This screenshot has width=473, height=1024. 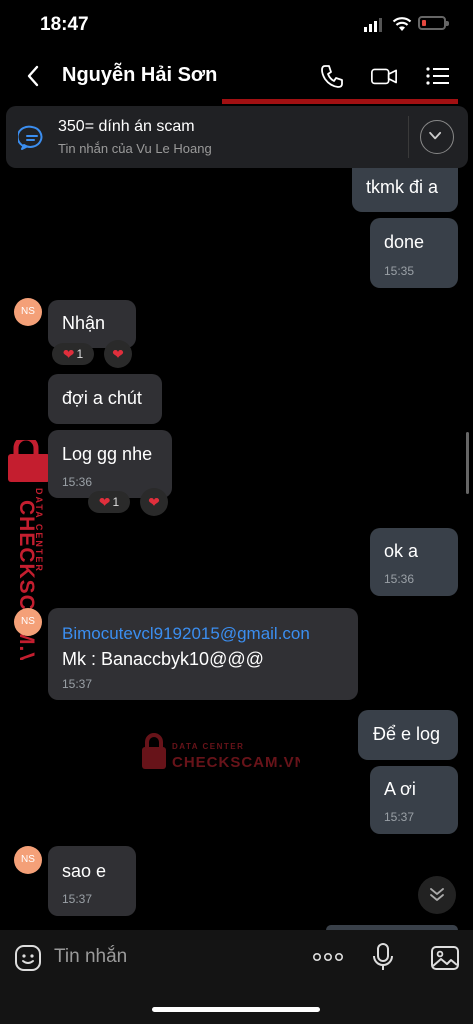 What do you see at coordinates (328, 957) in the screenshot?
I see `more-icon` at bounding box center [328, 957].